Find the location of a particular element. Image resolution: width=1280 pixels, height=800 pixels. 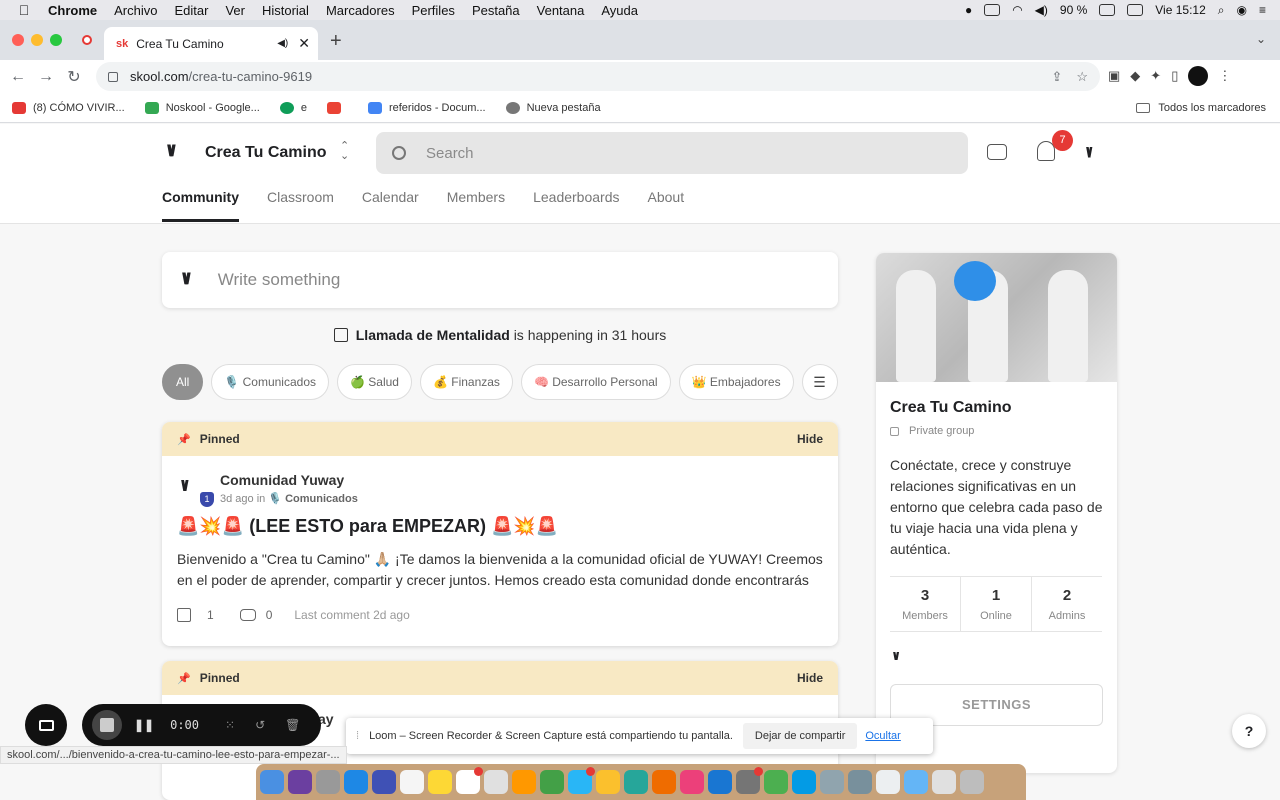

category-chip-comunicados: 🎙️ Comunicados is located at coordinates (270, 382).